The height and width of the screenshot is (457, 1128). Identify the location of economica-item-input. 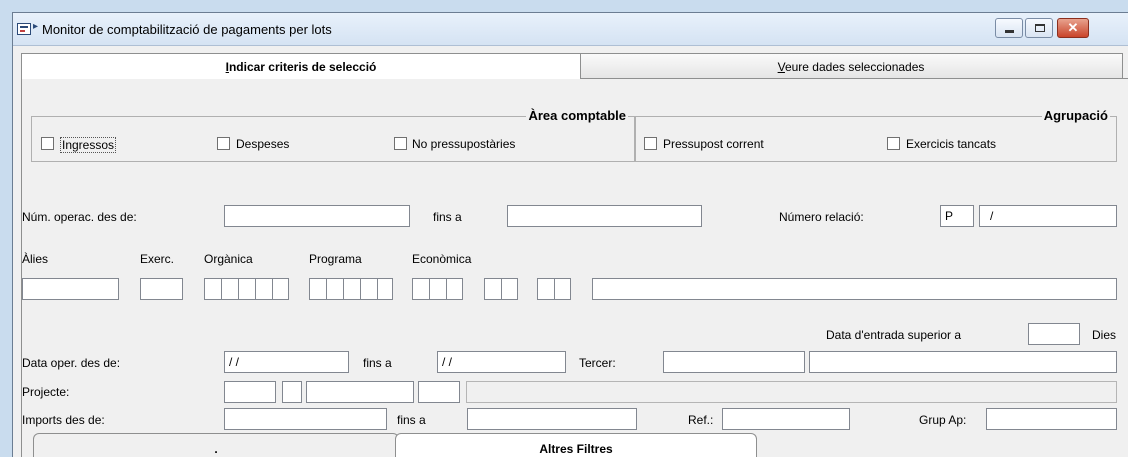
(554, 289).